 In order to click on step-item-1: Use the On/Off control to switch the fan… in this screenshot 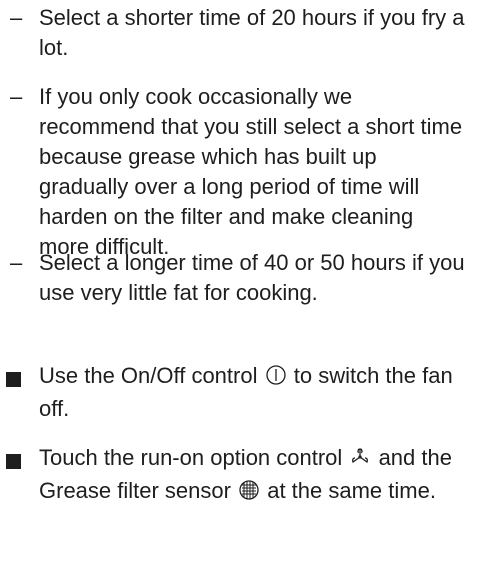, I will do `click(237, 392)`.